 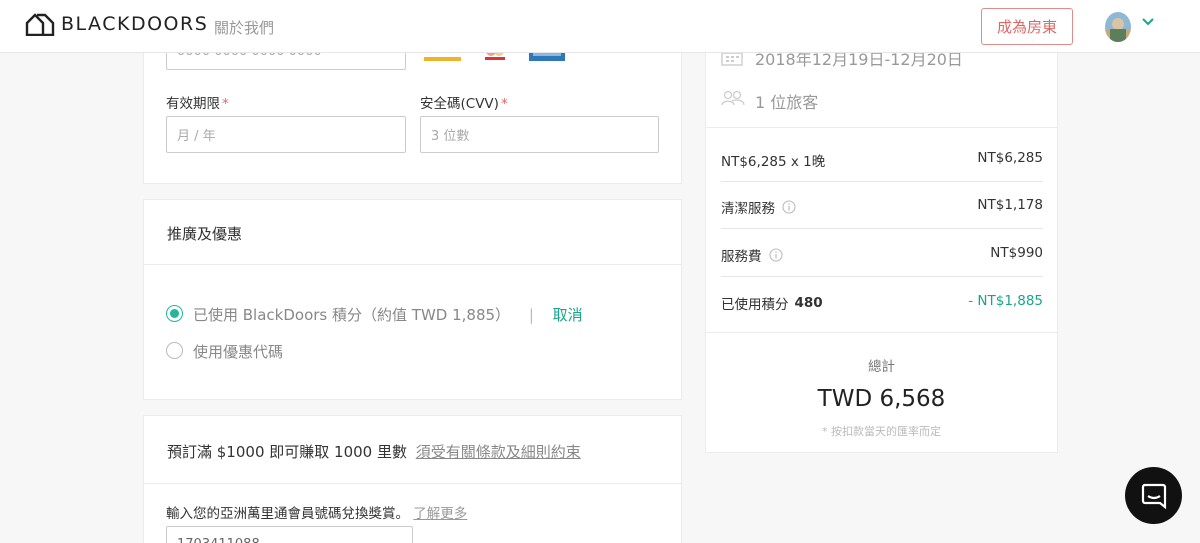 I want to click on cvv-input: 3 位數, so click(x=539, y=134).